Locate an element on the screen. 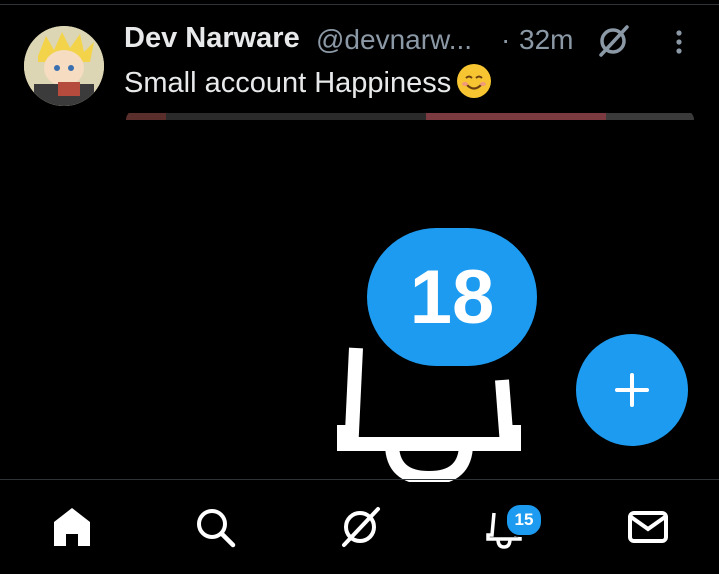 The height and width of the screenshot is (574, 719). envelope-icon is located at coordinates (648, 527).